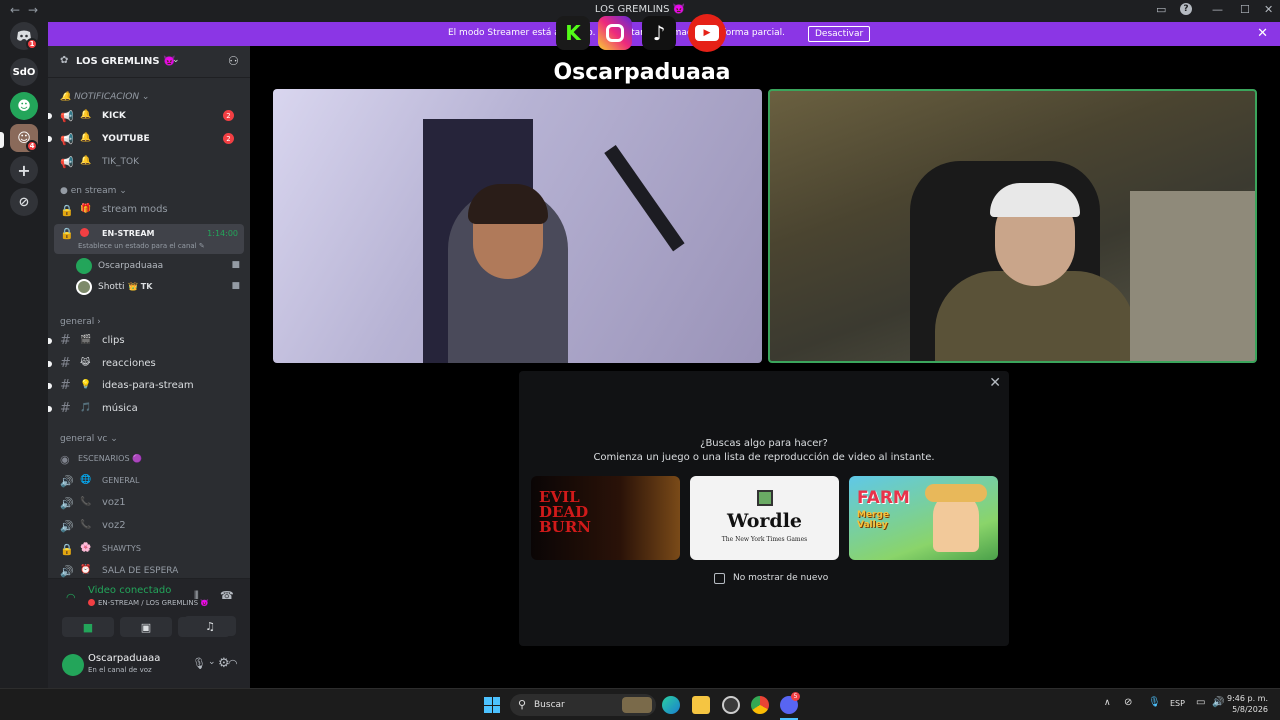  I want to click on server-los-gremlins-icon: ☺ 4, so click(24, 138).